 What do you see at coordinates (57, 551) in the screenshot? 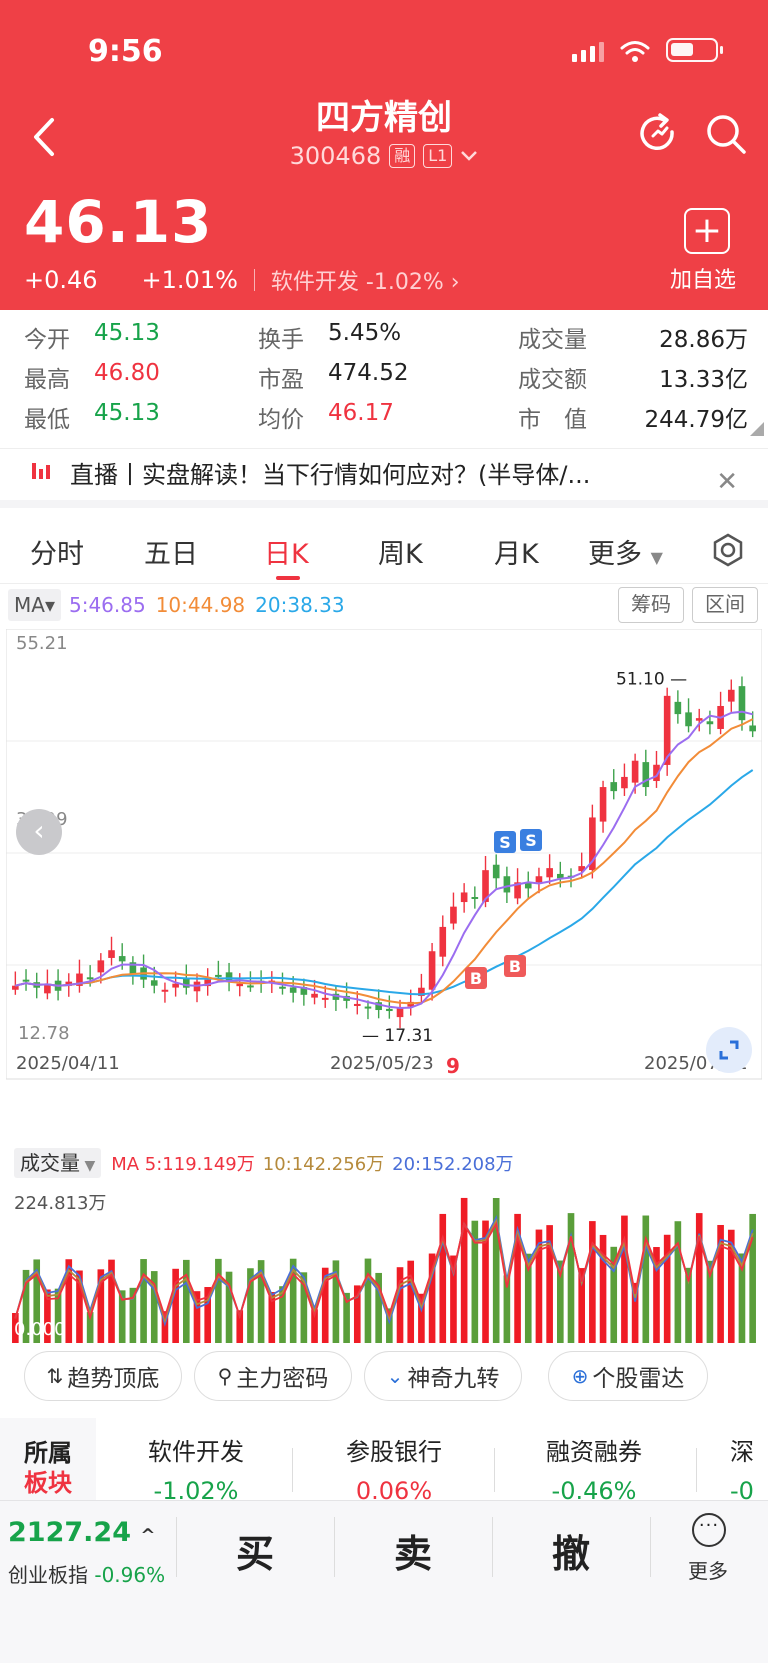
I see `tab-intraday: 分时` at bounding box center [57, 551].